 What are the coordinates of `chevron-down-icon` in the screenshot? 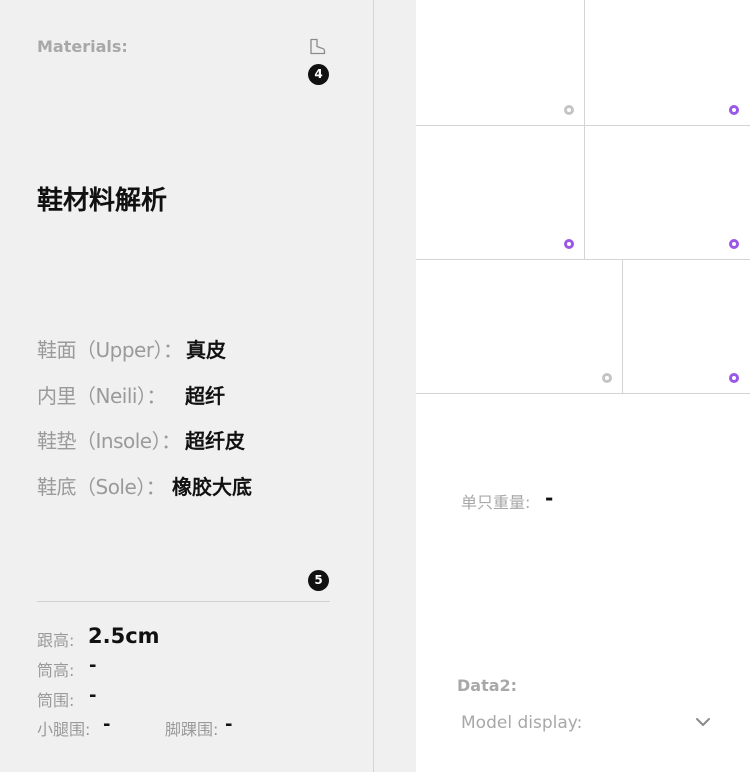 It's located at (703, 722).